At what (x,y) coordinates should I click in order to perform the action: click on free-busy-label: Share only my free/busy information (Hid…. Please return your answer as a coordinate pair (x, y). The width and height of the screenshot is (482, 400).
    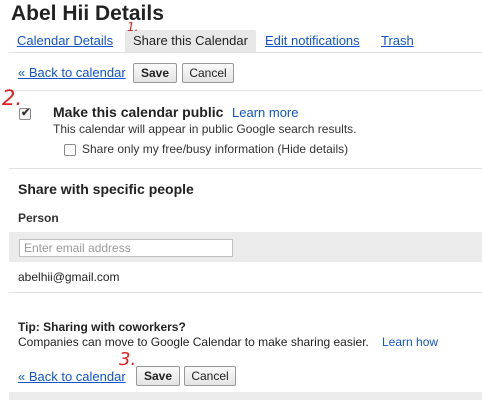
    Looking at the image, I should click on (215, 149).